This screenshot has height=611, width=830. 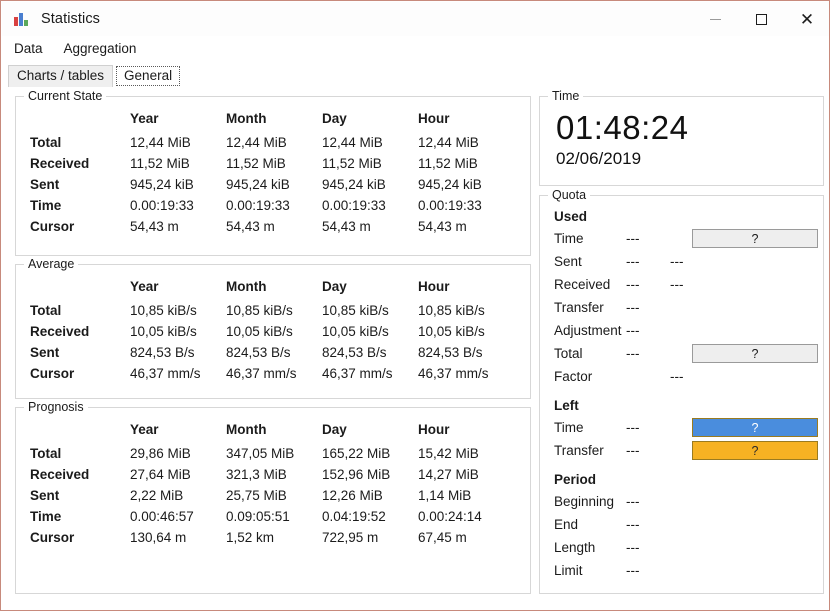 What do you see at coordinates (100, 48) in the screenshot?
I see `menu-item-aggregation: Aggregation` at bounding box center [100, 48].